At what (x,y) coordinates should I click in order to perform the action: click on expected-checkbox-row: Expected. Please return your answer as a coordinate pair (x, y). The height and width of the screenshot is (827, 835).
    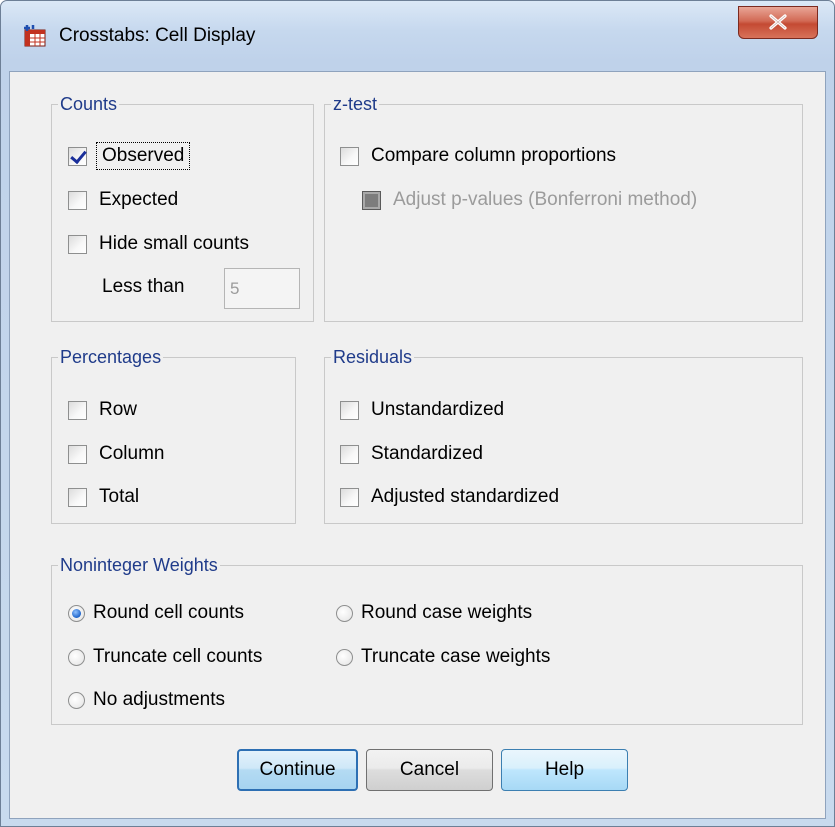
    Looking at the image, I should click on (123, 200).